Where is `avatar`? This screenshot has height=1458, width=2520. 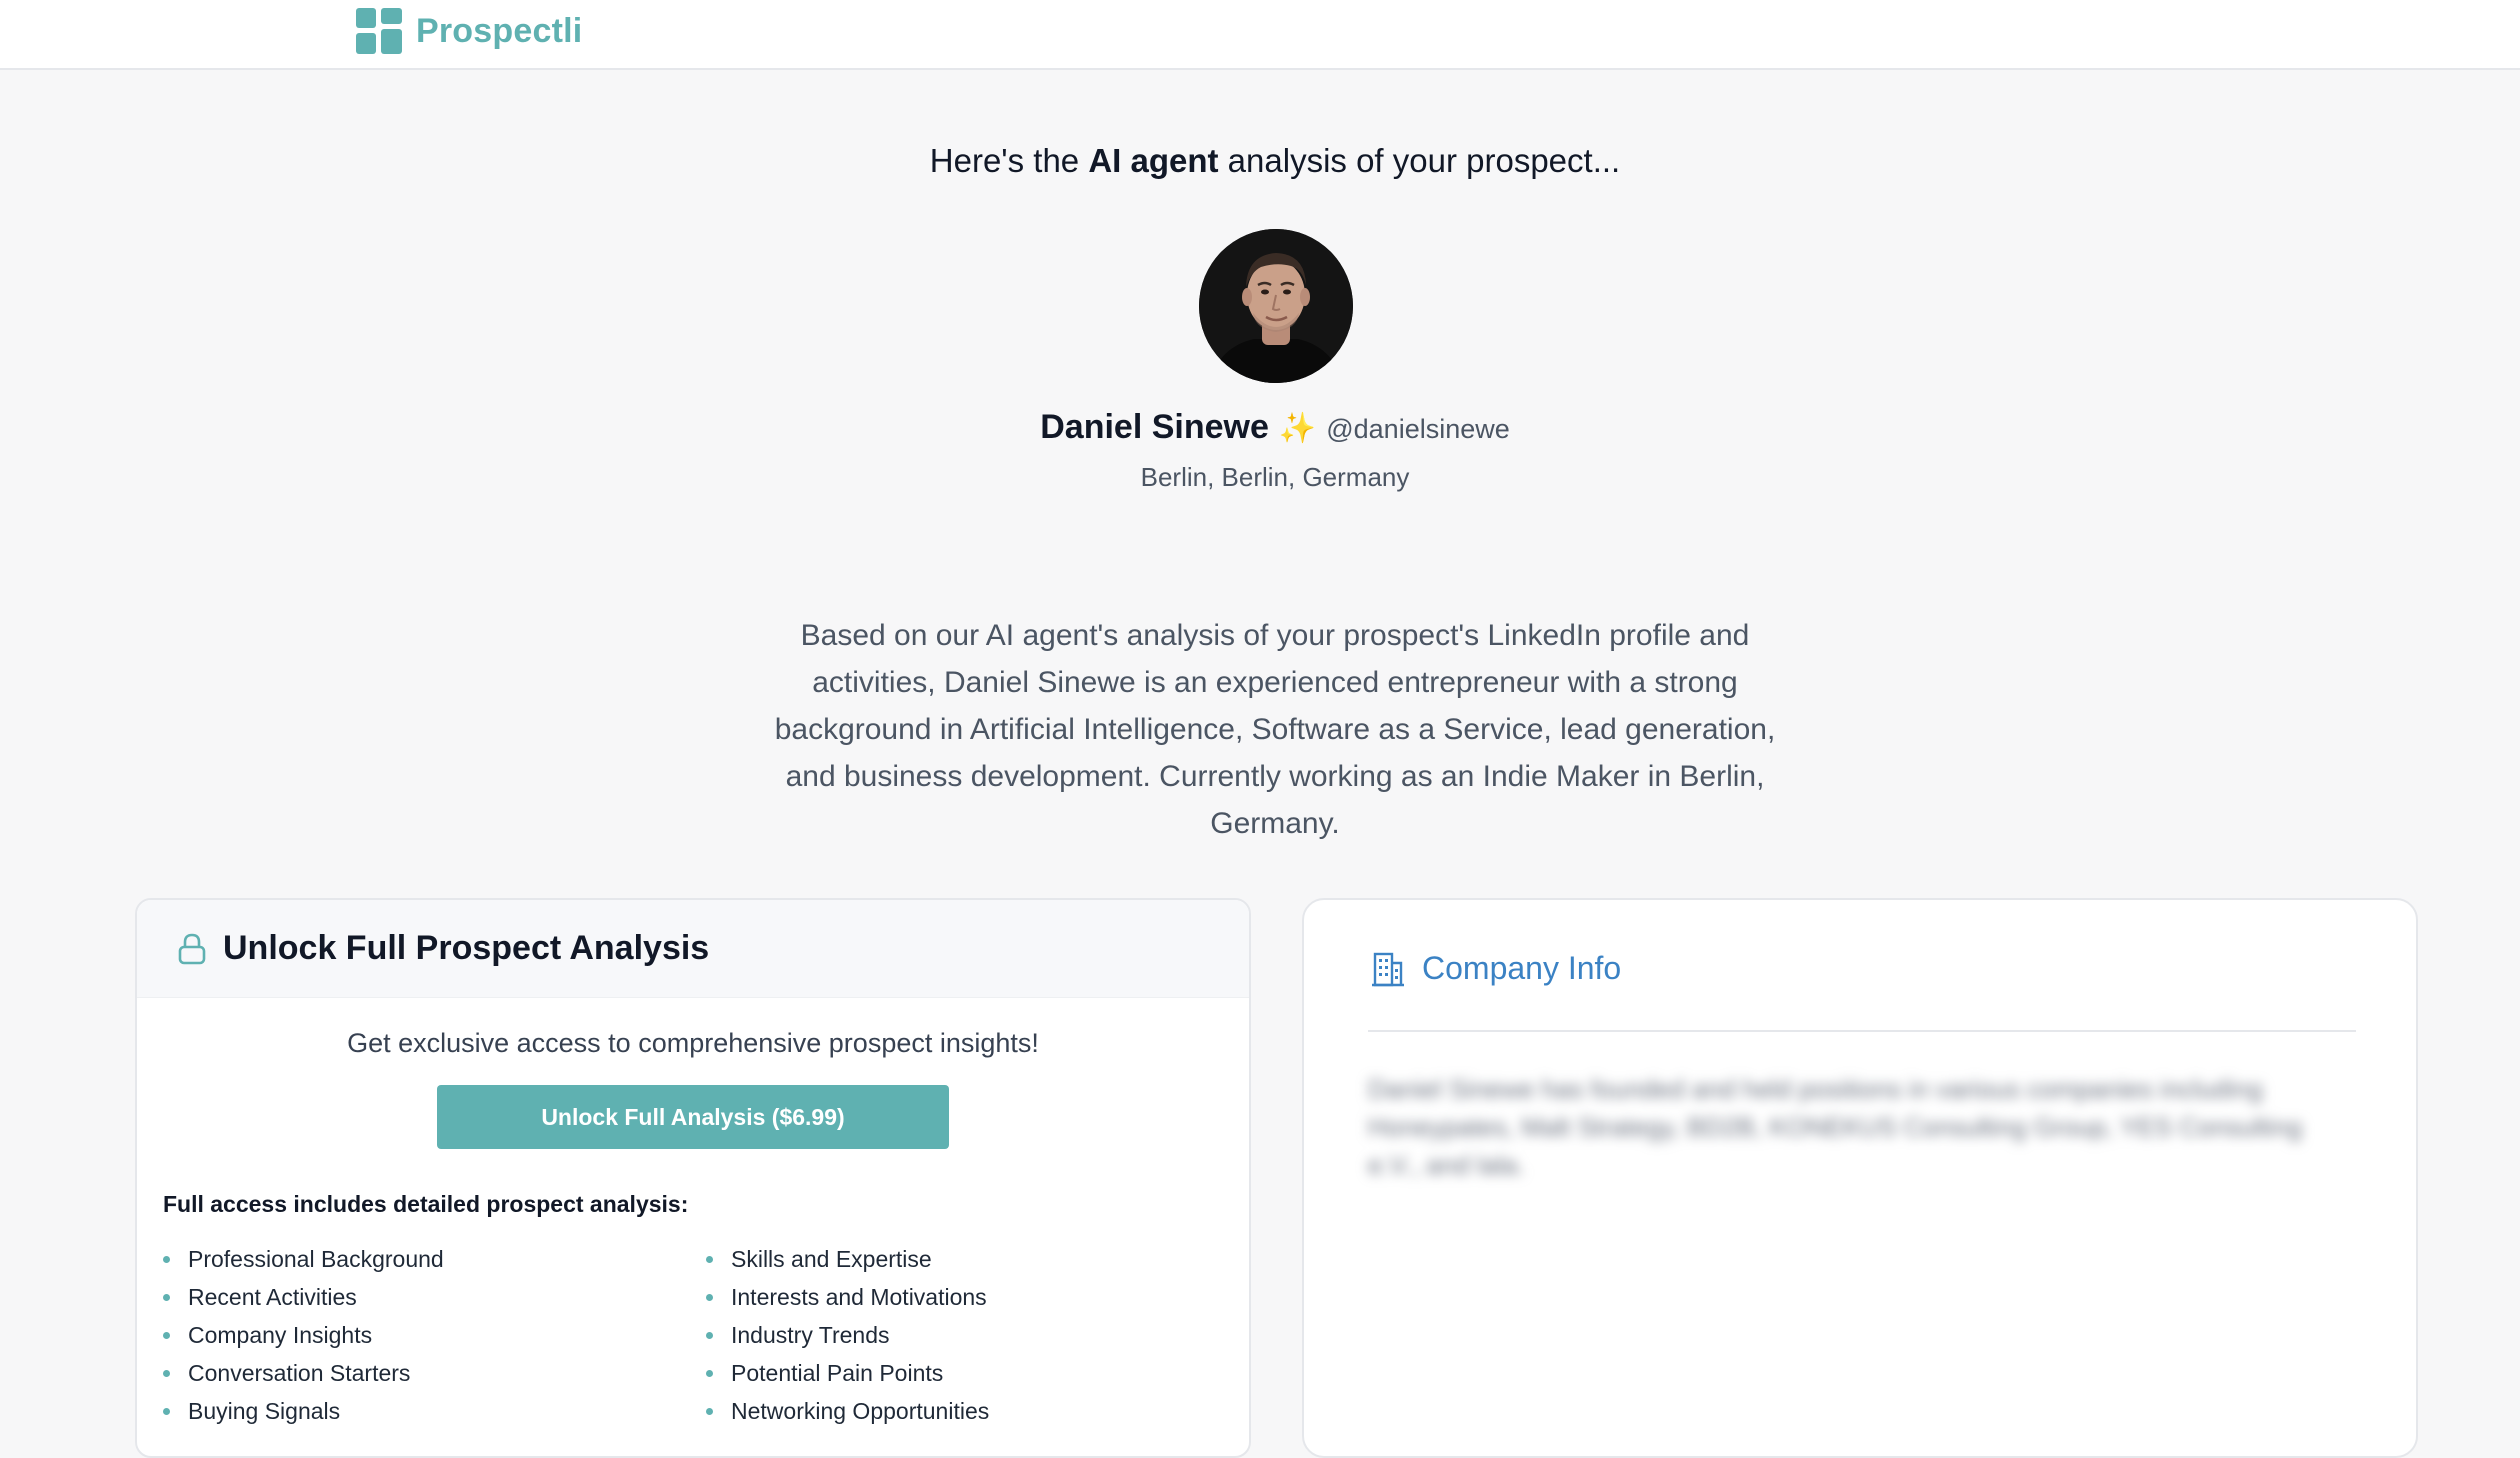 avatar is located at coordinates (1276, 306).